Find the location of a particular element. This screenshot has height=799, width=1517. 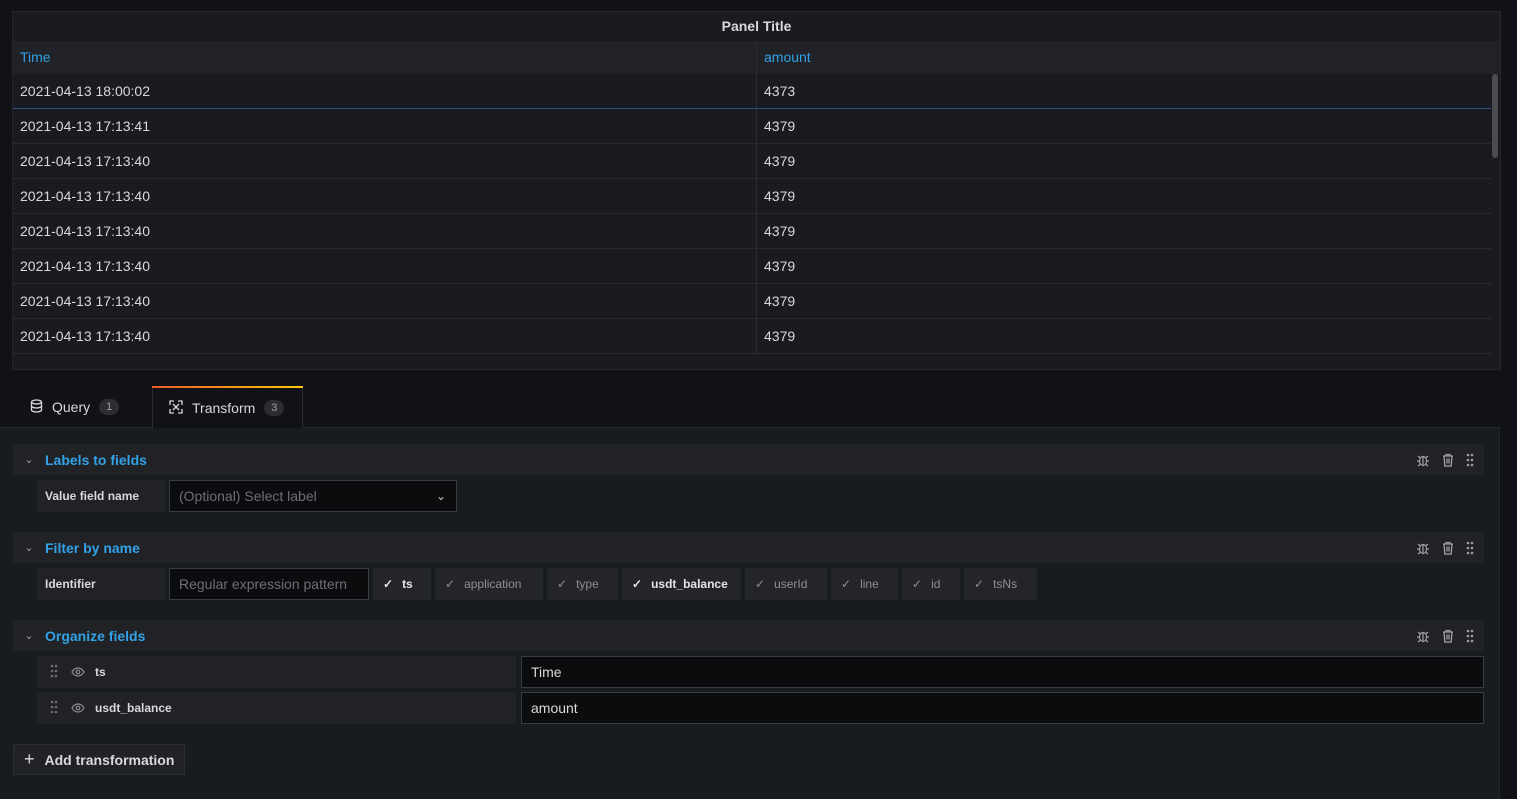

table-row: 2021-04-13 18:00:02 4373 is located at coordinates (752, 91).